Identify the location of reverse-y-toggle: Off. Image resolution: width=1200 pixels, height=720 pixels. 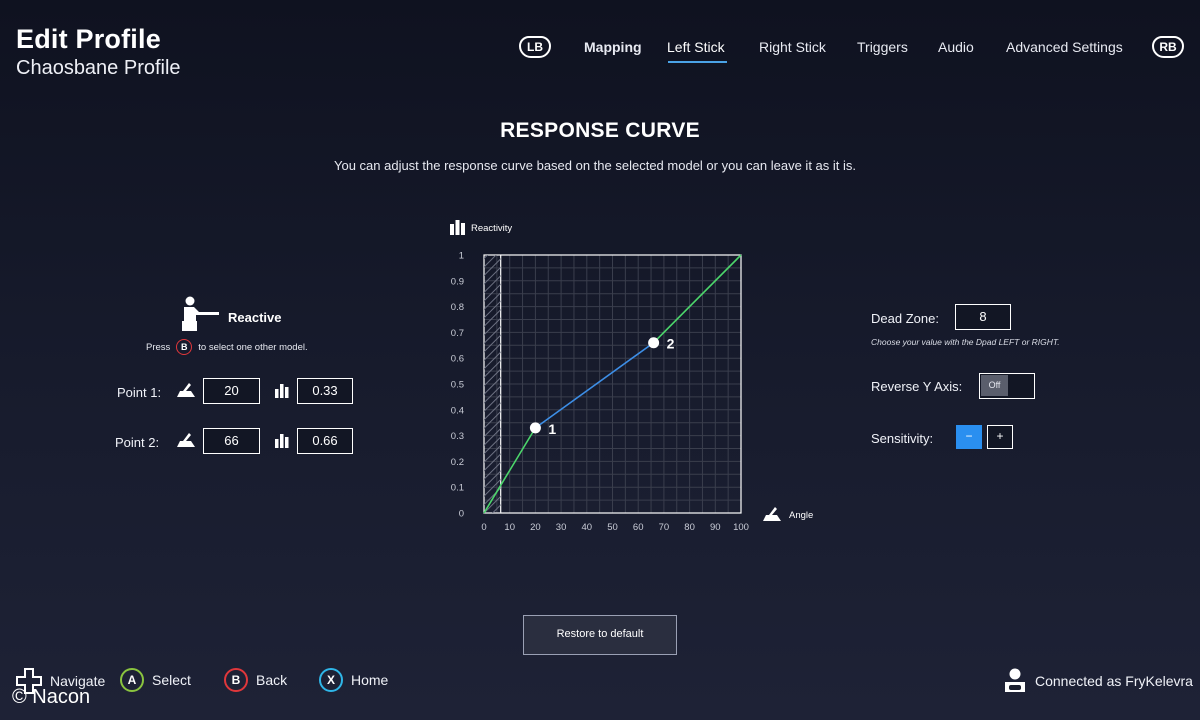
(1007, 386).